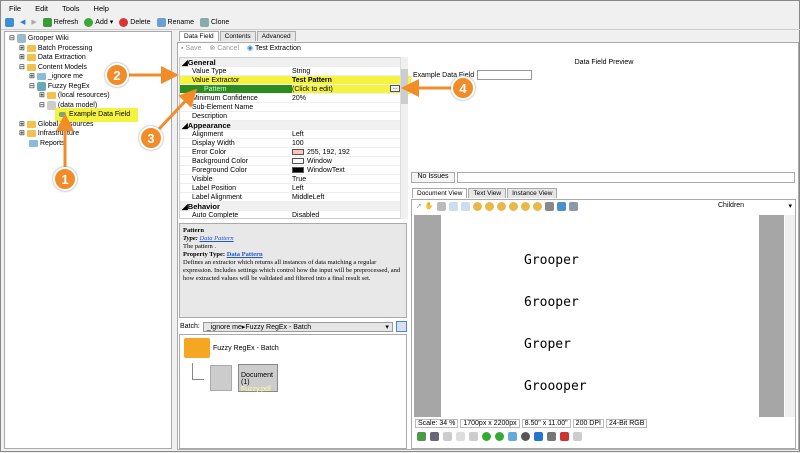  Describe the element at coordinates (117, 75) in the screenshot. I see `callout-2: 2` at that location.